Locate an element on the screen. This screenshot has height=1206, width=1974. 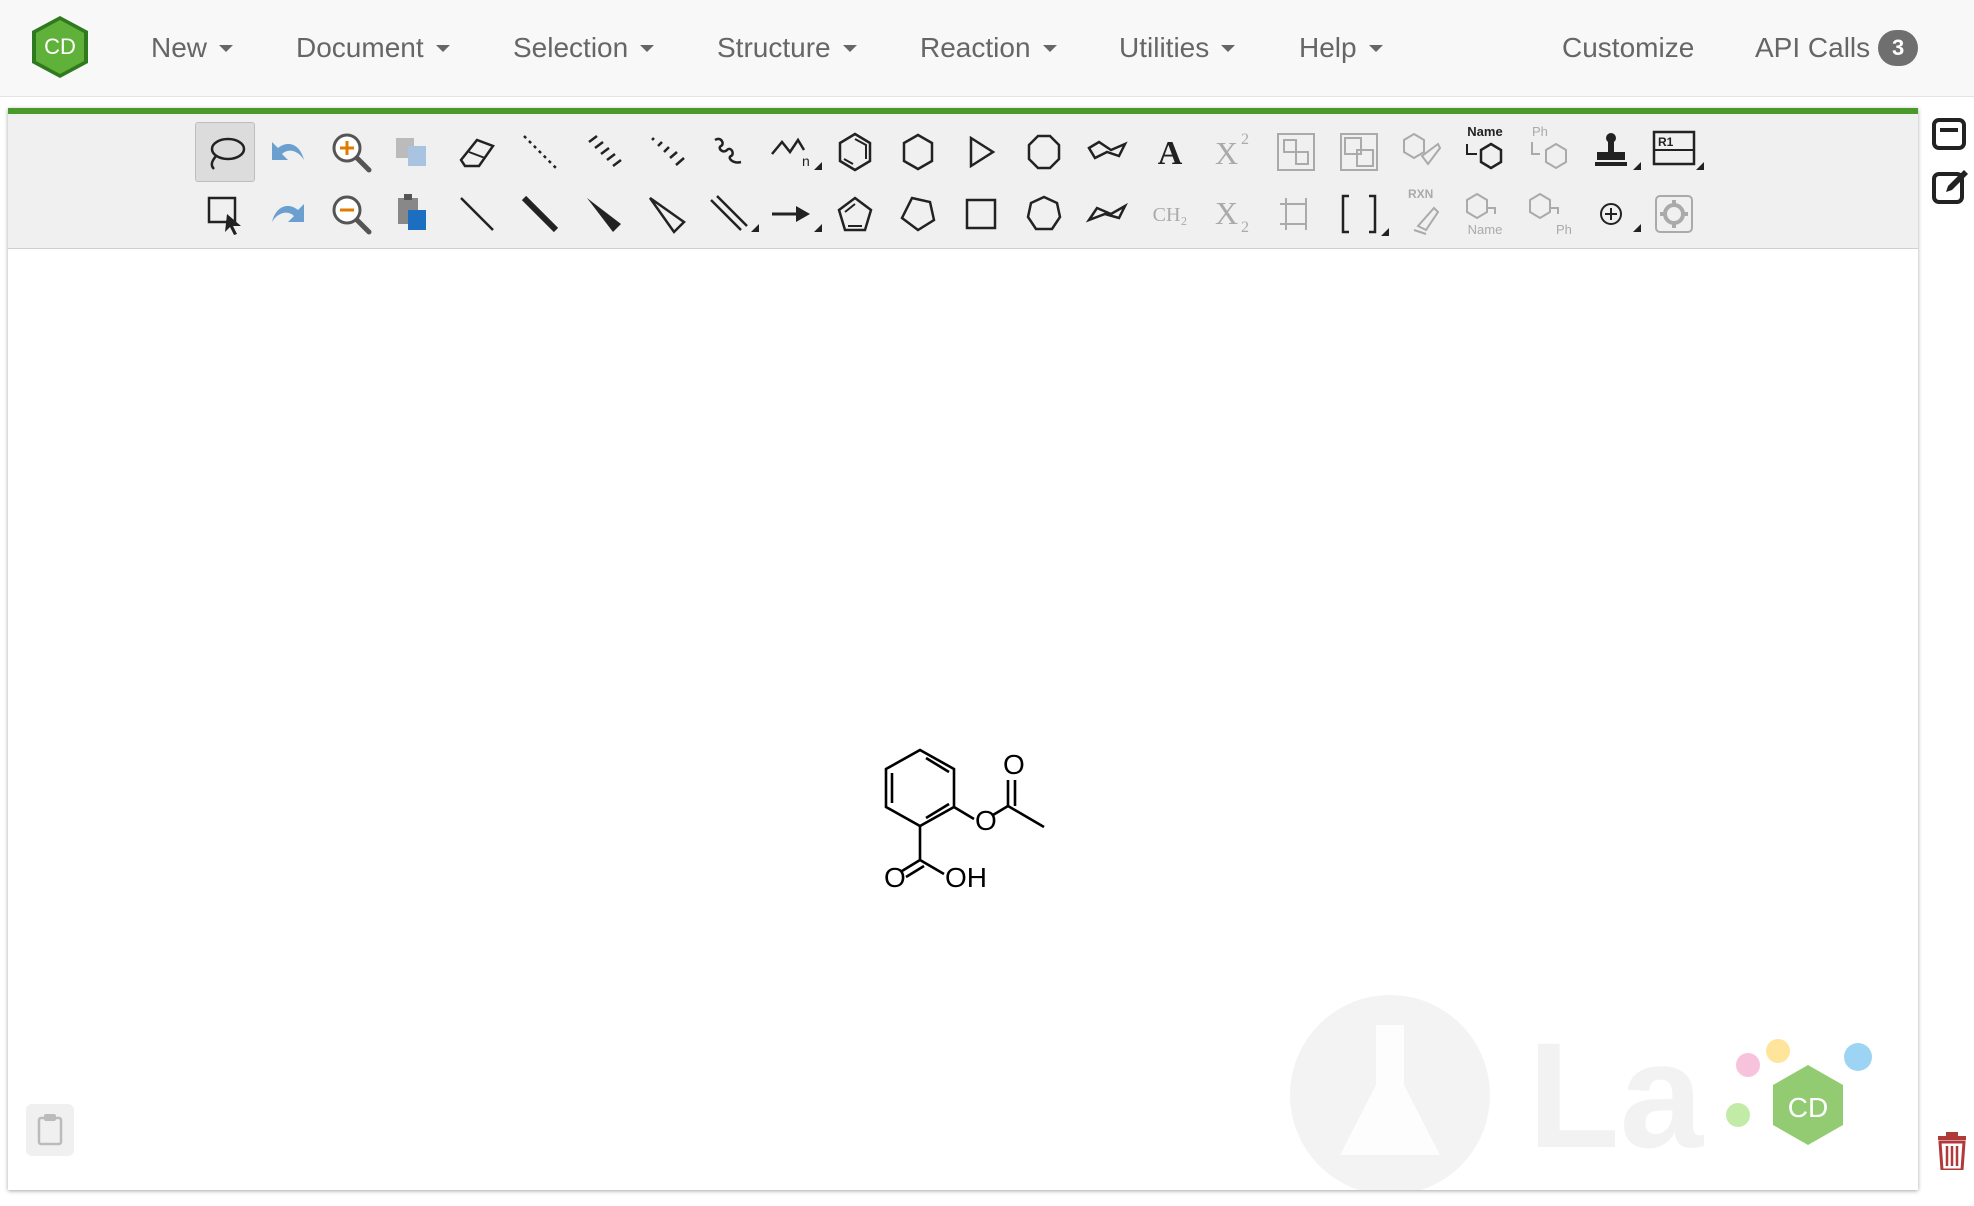
cycloheptane-tool is located at coordinates (1044, 214).